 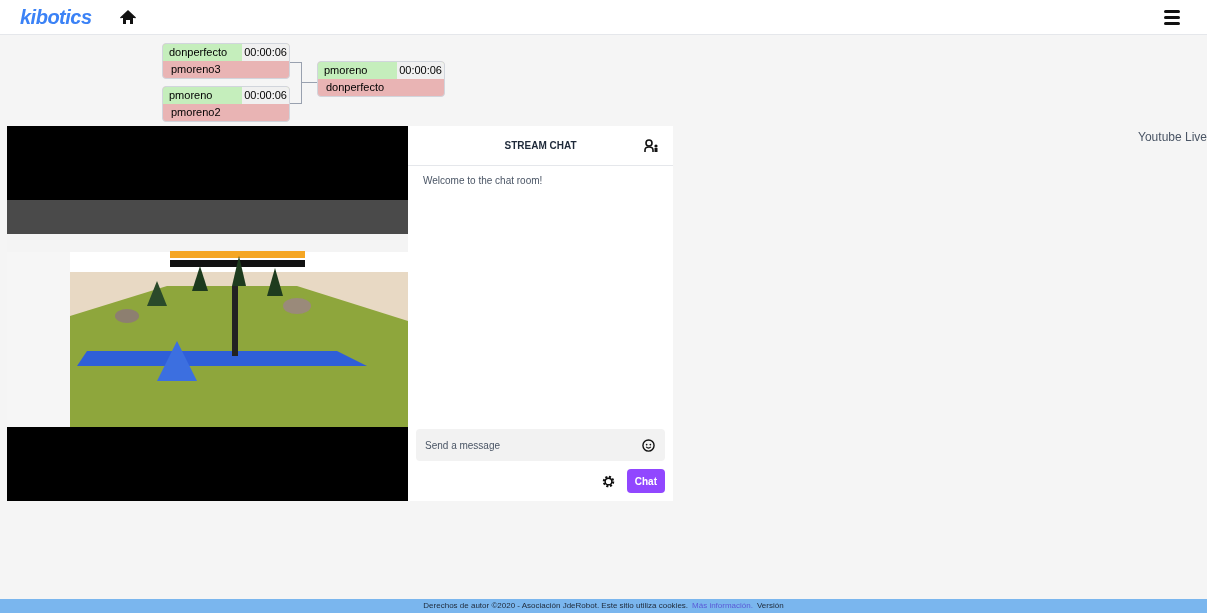 I want to click on bracket-connector, so click(x=303, y=82).